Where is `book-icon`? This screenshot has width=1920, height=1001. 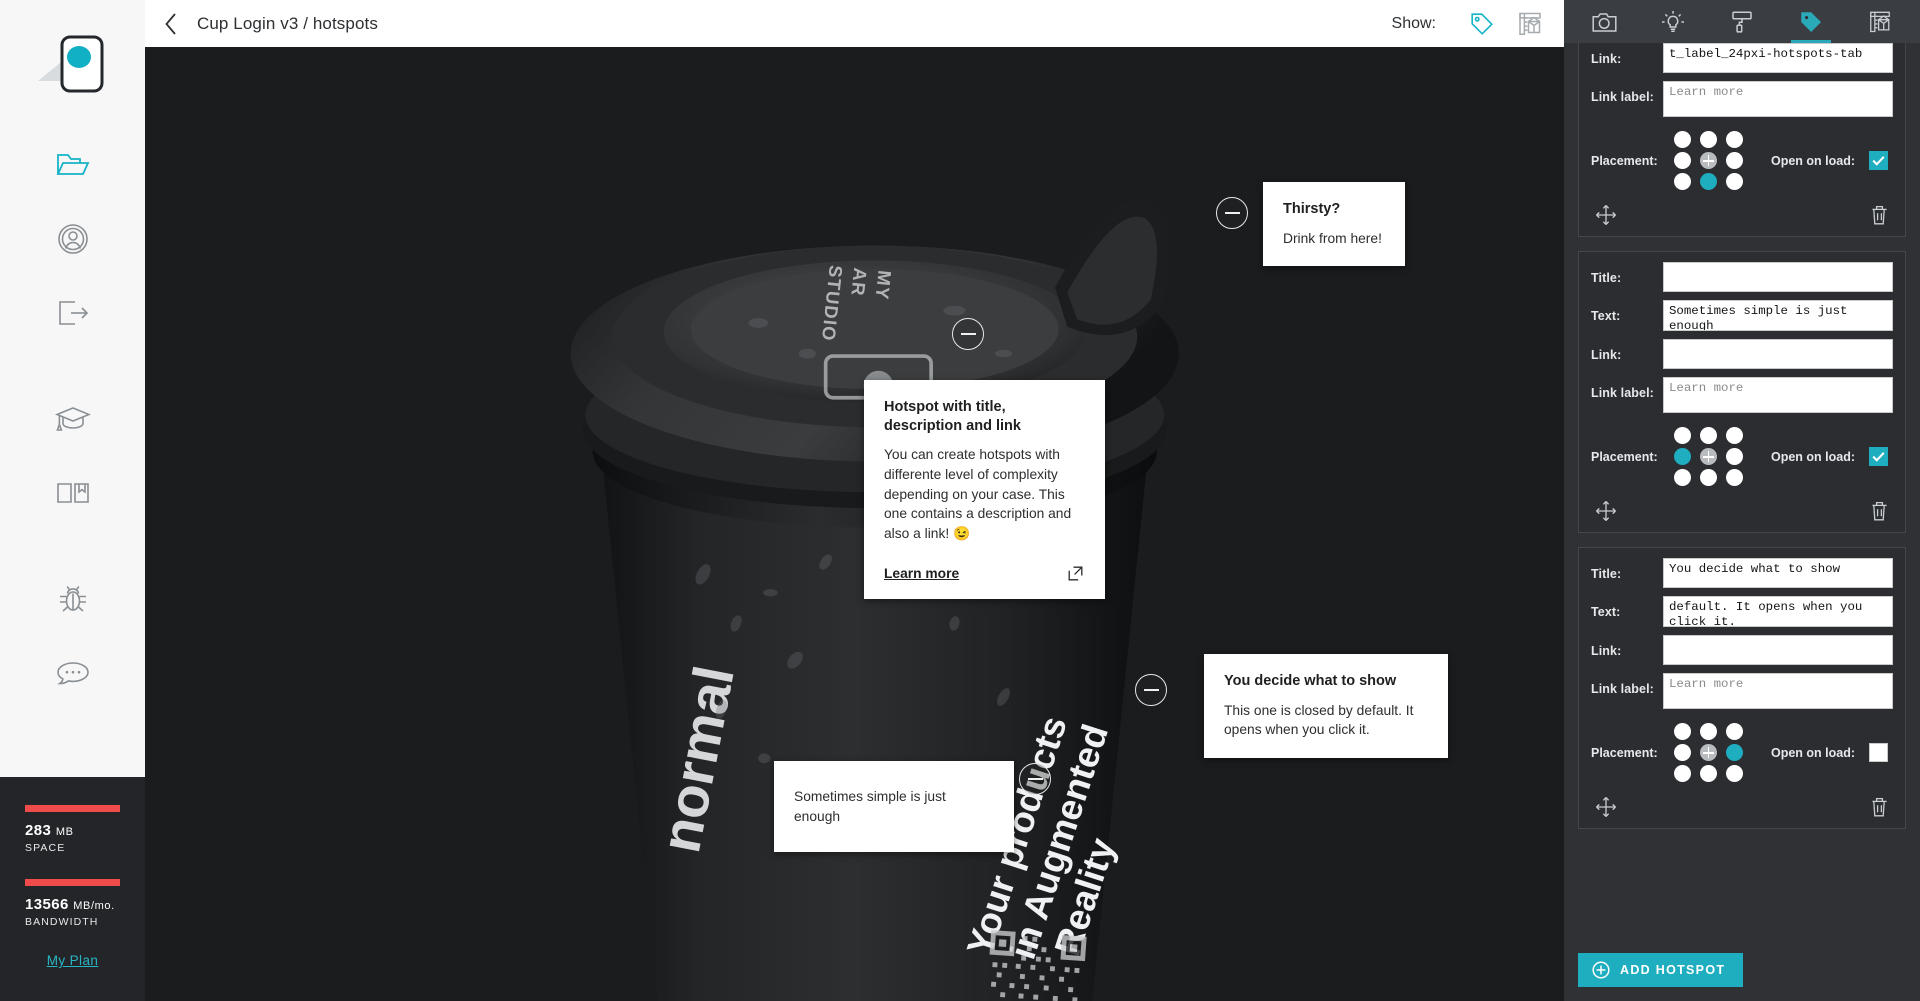
book-icon is located at coordinates (72, 493).